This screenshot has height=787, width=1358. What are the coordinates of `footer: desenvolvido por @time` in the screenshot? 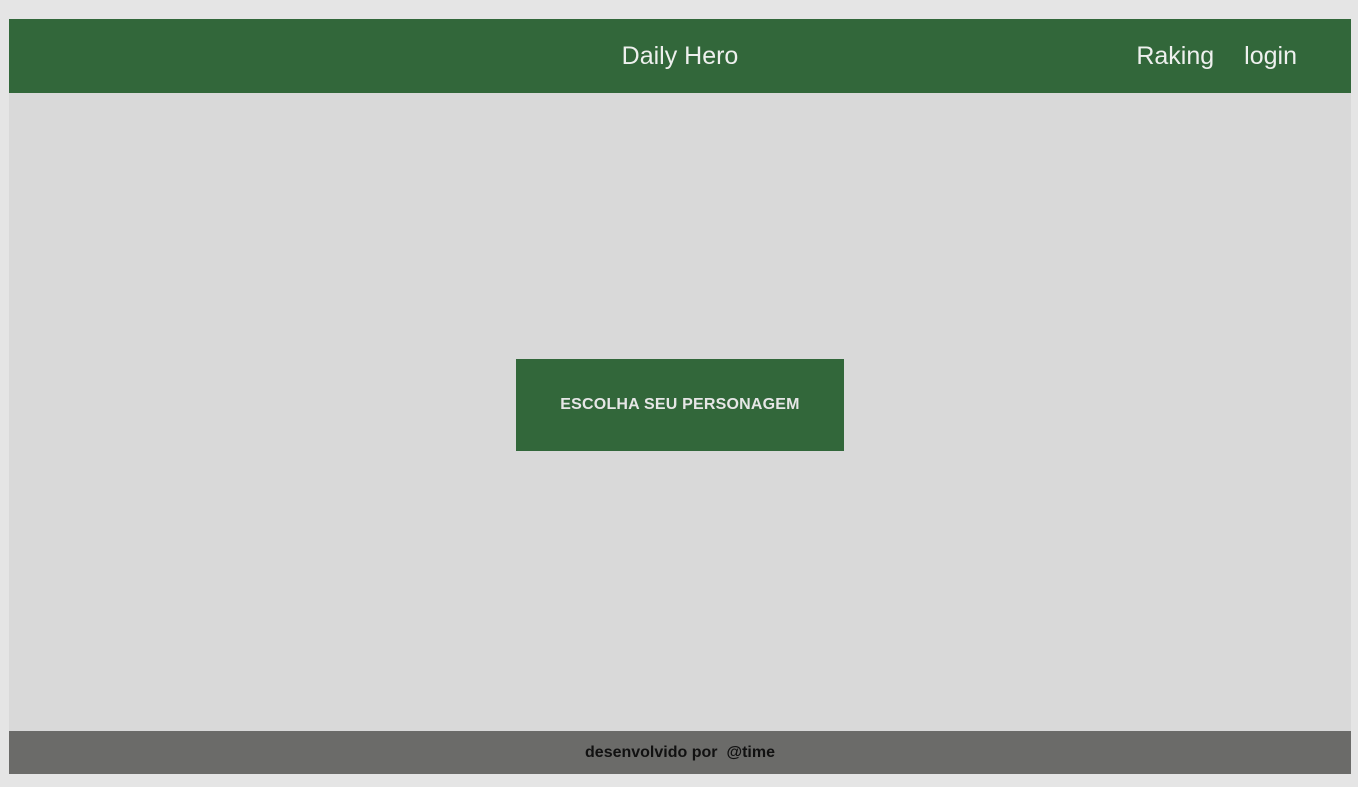 It's located at (680, 752).